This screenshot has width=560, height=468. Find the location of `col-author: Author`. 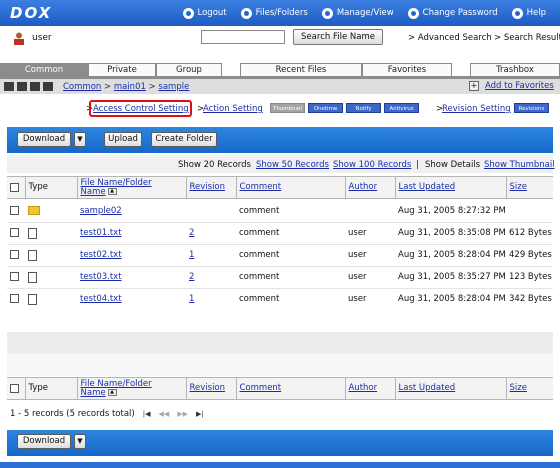

col-author: Author is located at coordinates (363, 388).